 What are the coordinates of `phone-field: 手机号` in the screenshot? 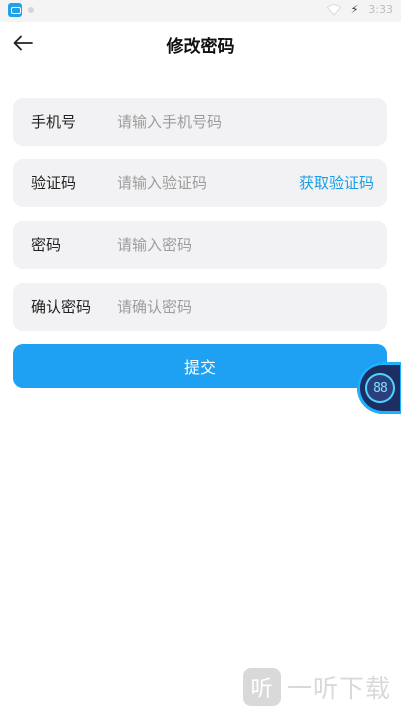 It's located at (200, 122).